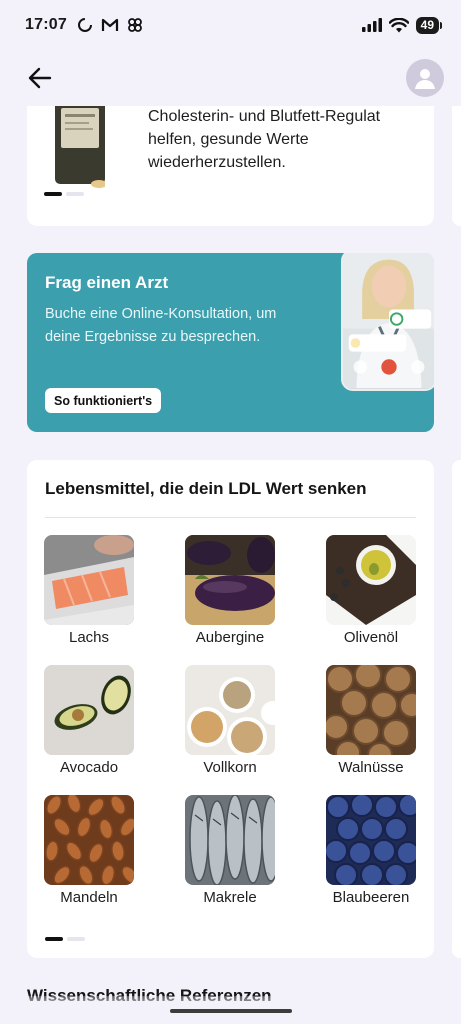 Image resolution: width=461 pixels, height=1024 pixels. Describe the element at coordinates (84, 25) in the screenshot. I see `sync-icon` at that location.